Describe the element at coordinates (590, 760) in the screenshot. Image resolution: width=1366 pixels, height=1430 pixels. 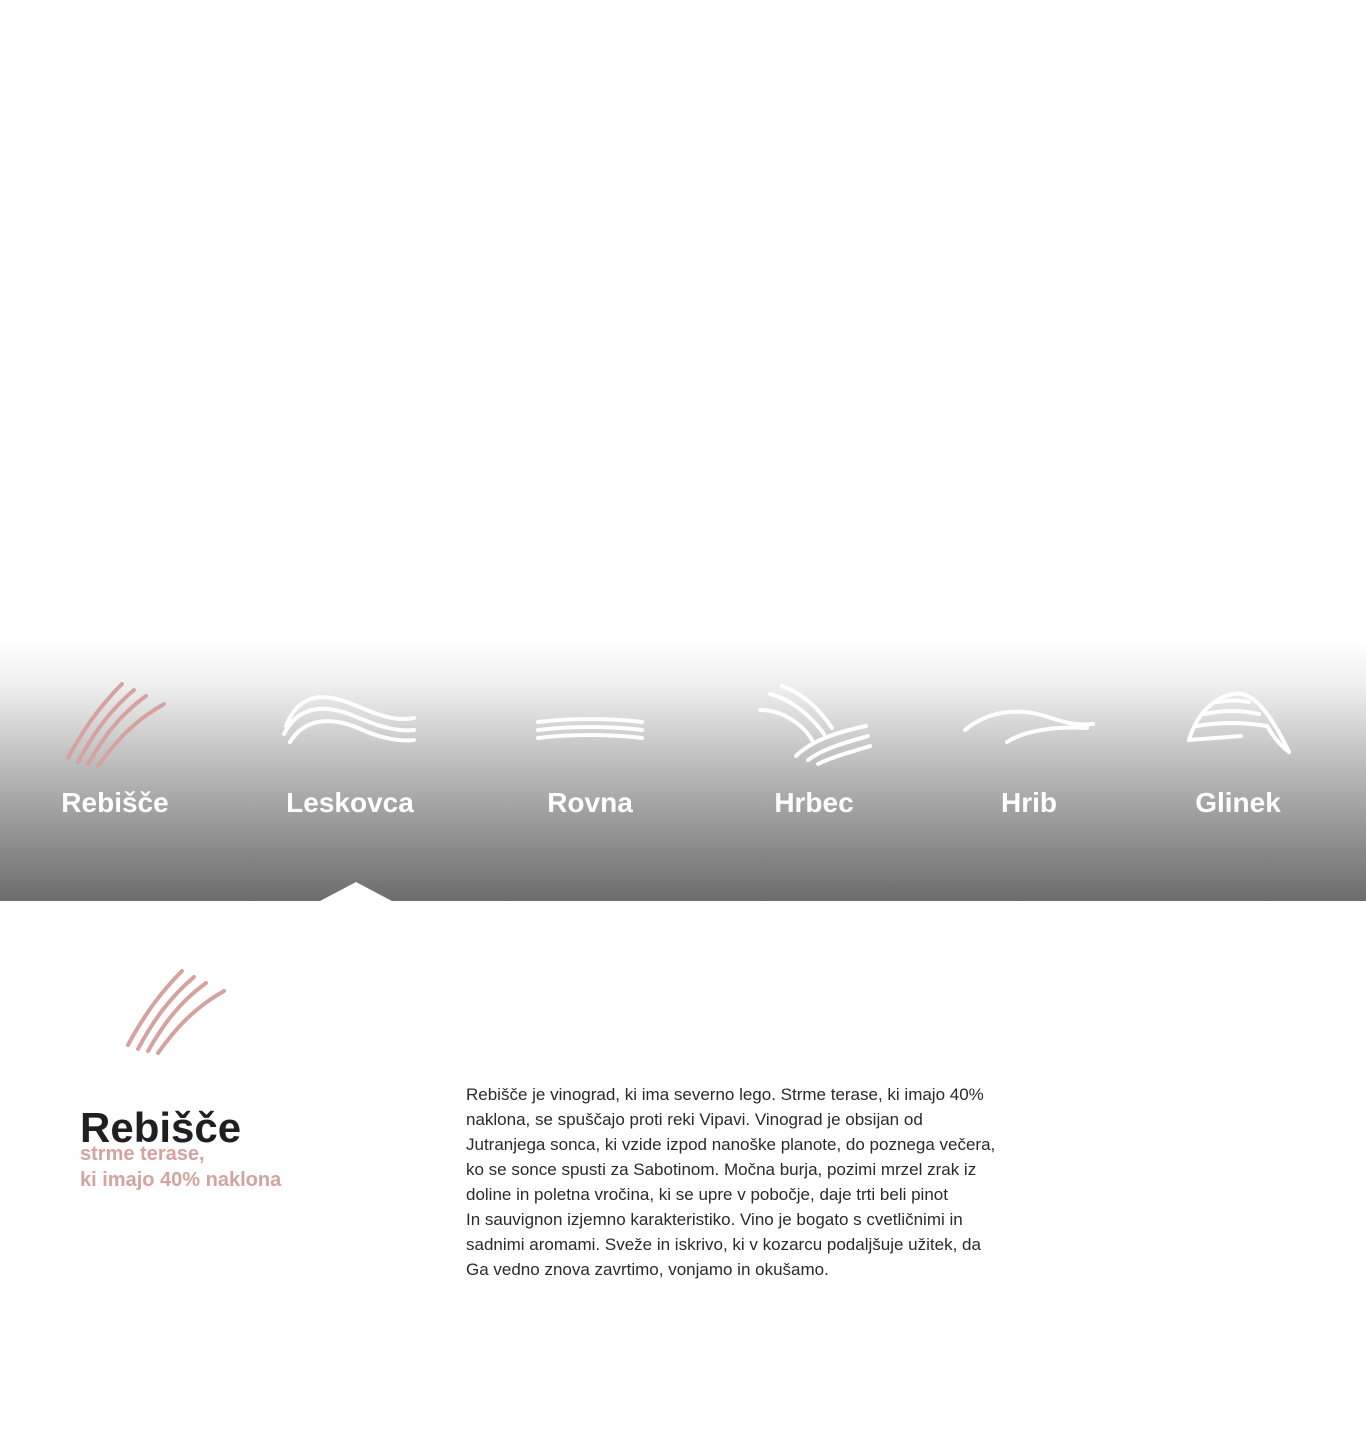
I see `tab-rovna: Rovna` at that location.